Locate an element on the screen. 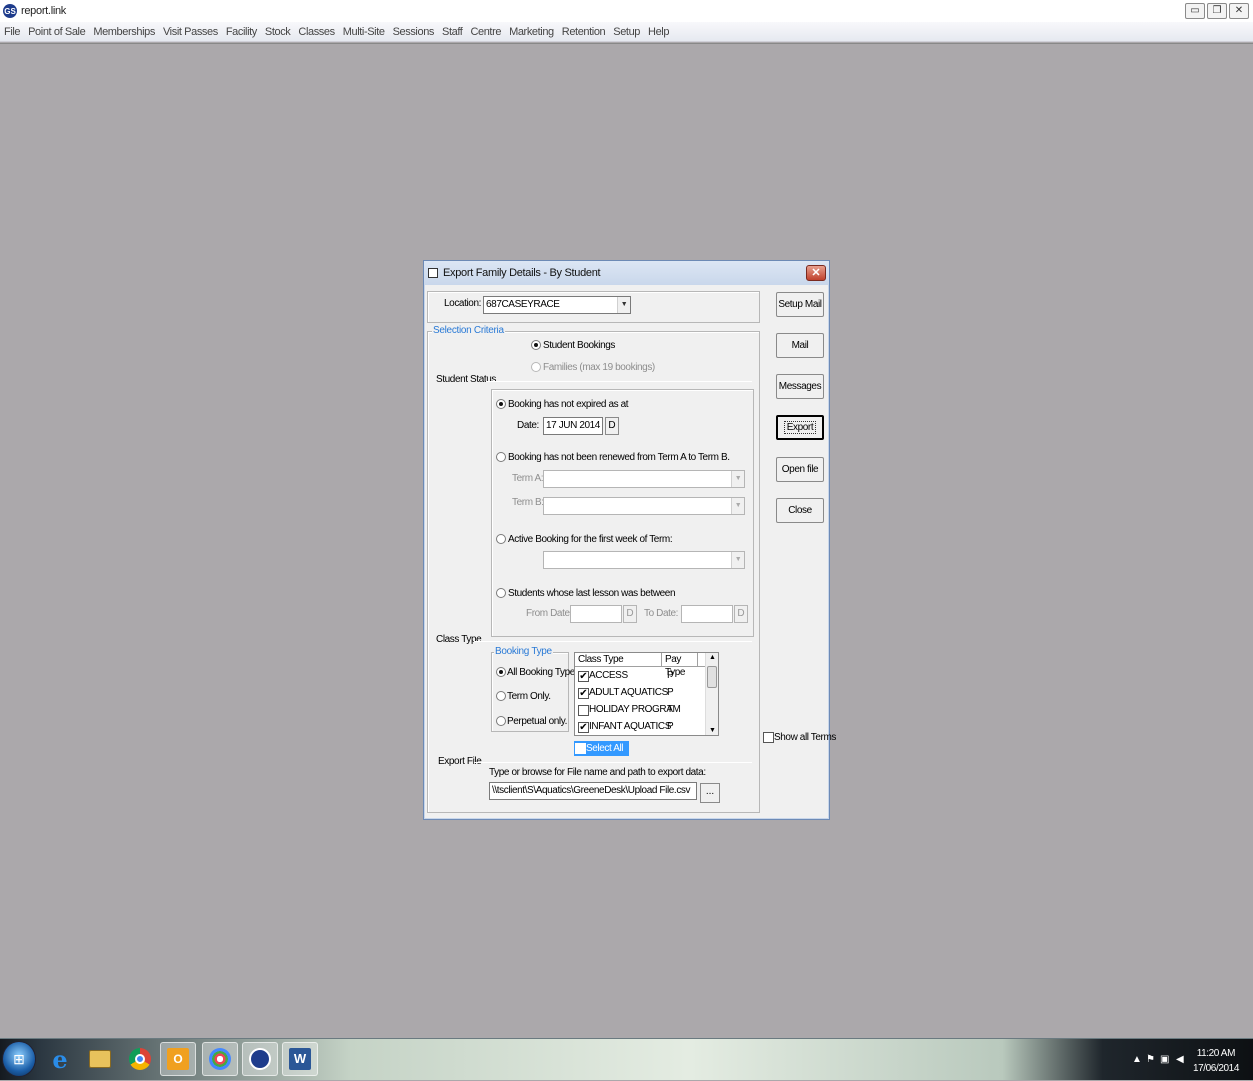  list-item: ✔ INFANT AQUATICS P is located at coordinates (640, 727).